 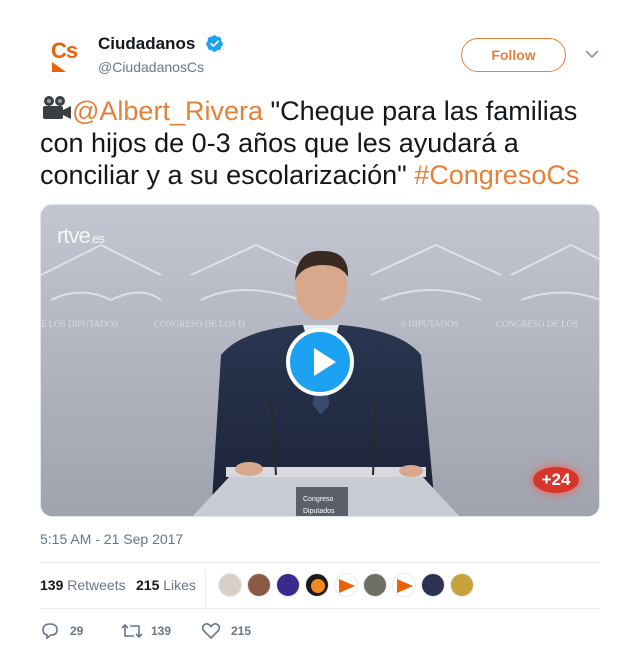 I want to click on svg-text: S DIPUTADOS, so click(x=430, y=324).